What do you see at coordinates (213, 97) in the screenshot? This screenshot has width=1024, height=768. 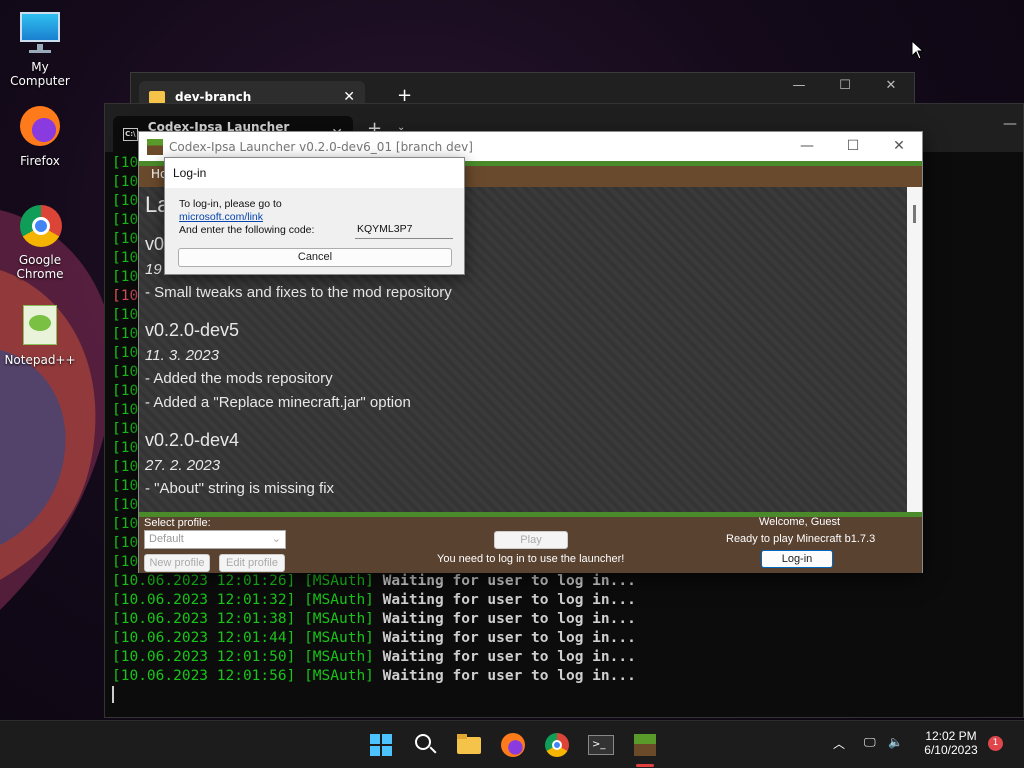 I see `explorer-tab-title: dev-branch` at bounding box center [213, 97].